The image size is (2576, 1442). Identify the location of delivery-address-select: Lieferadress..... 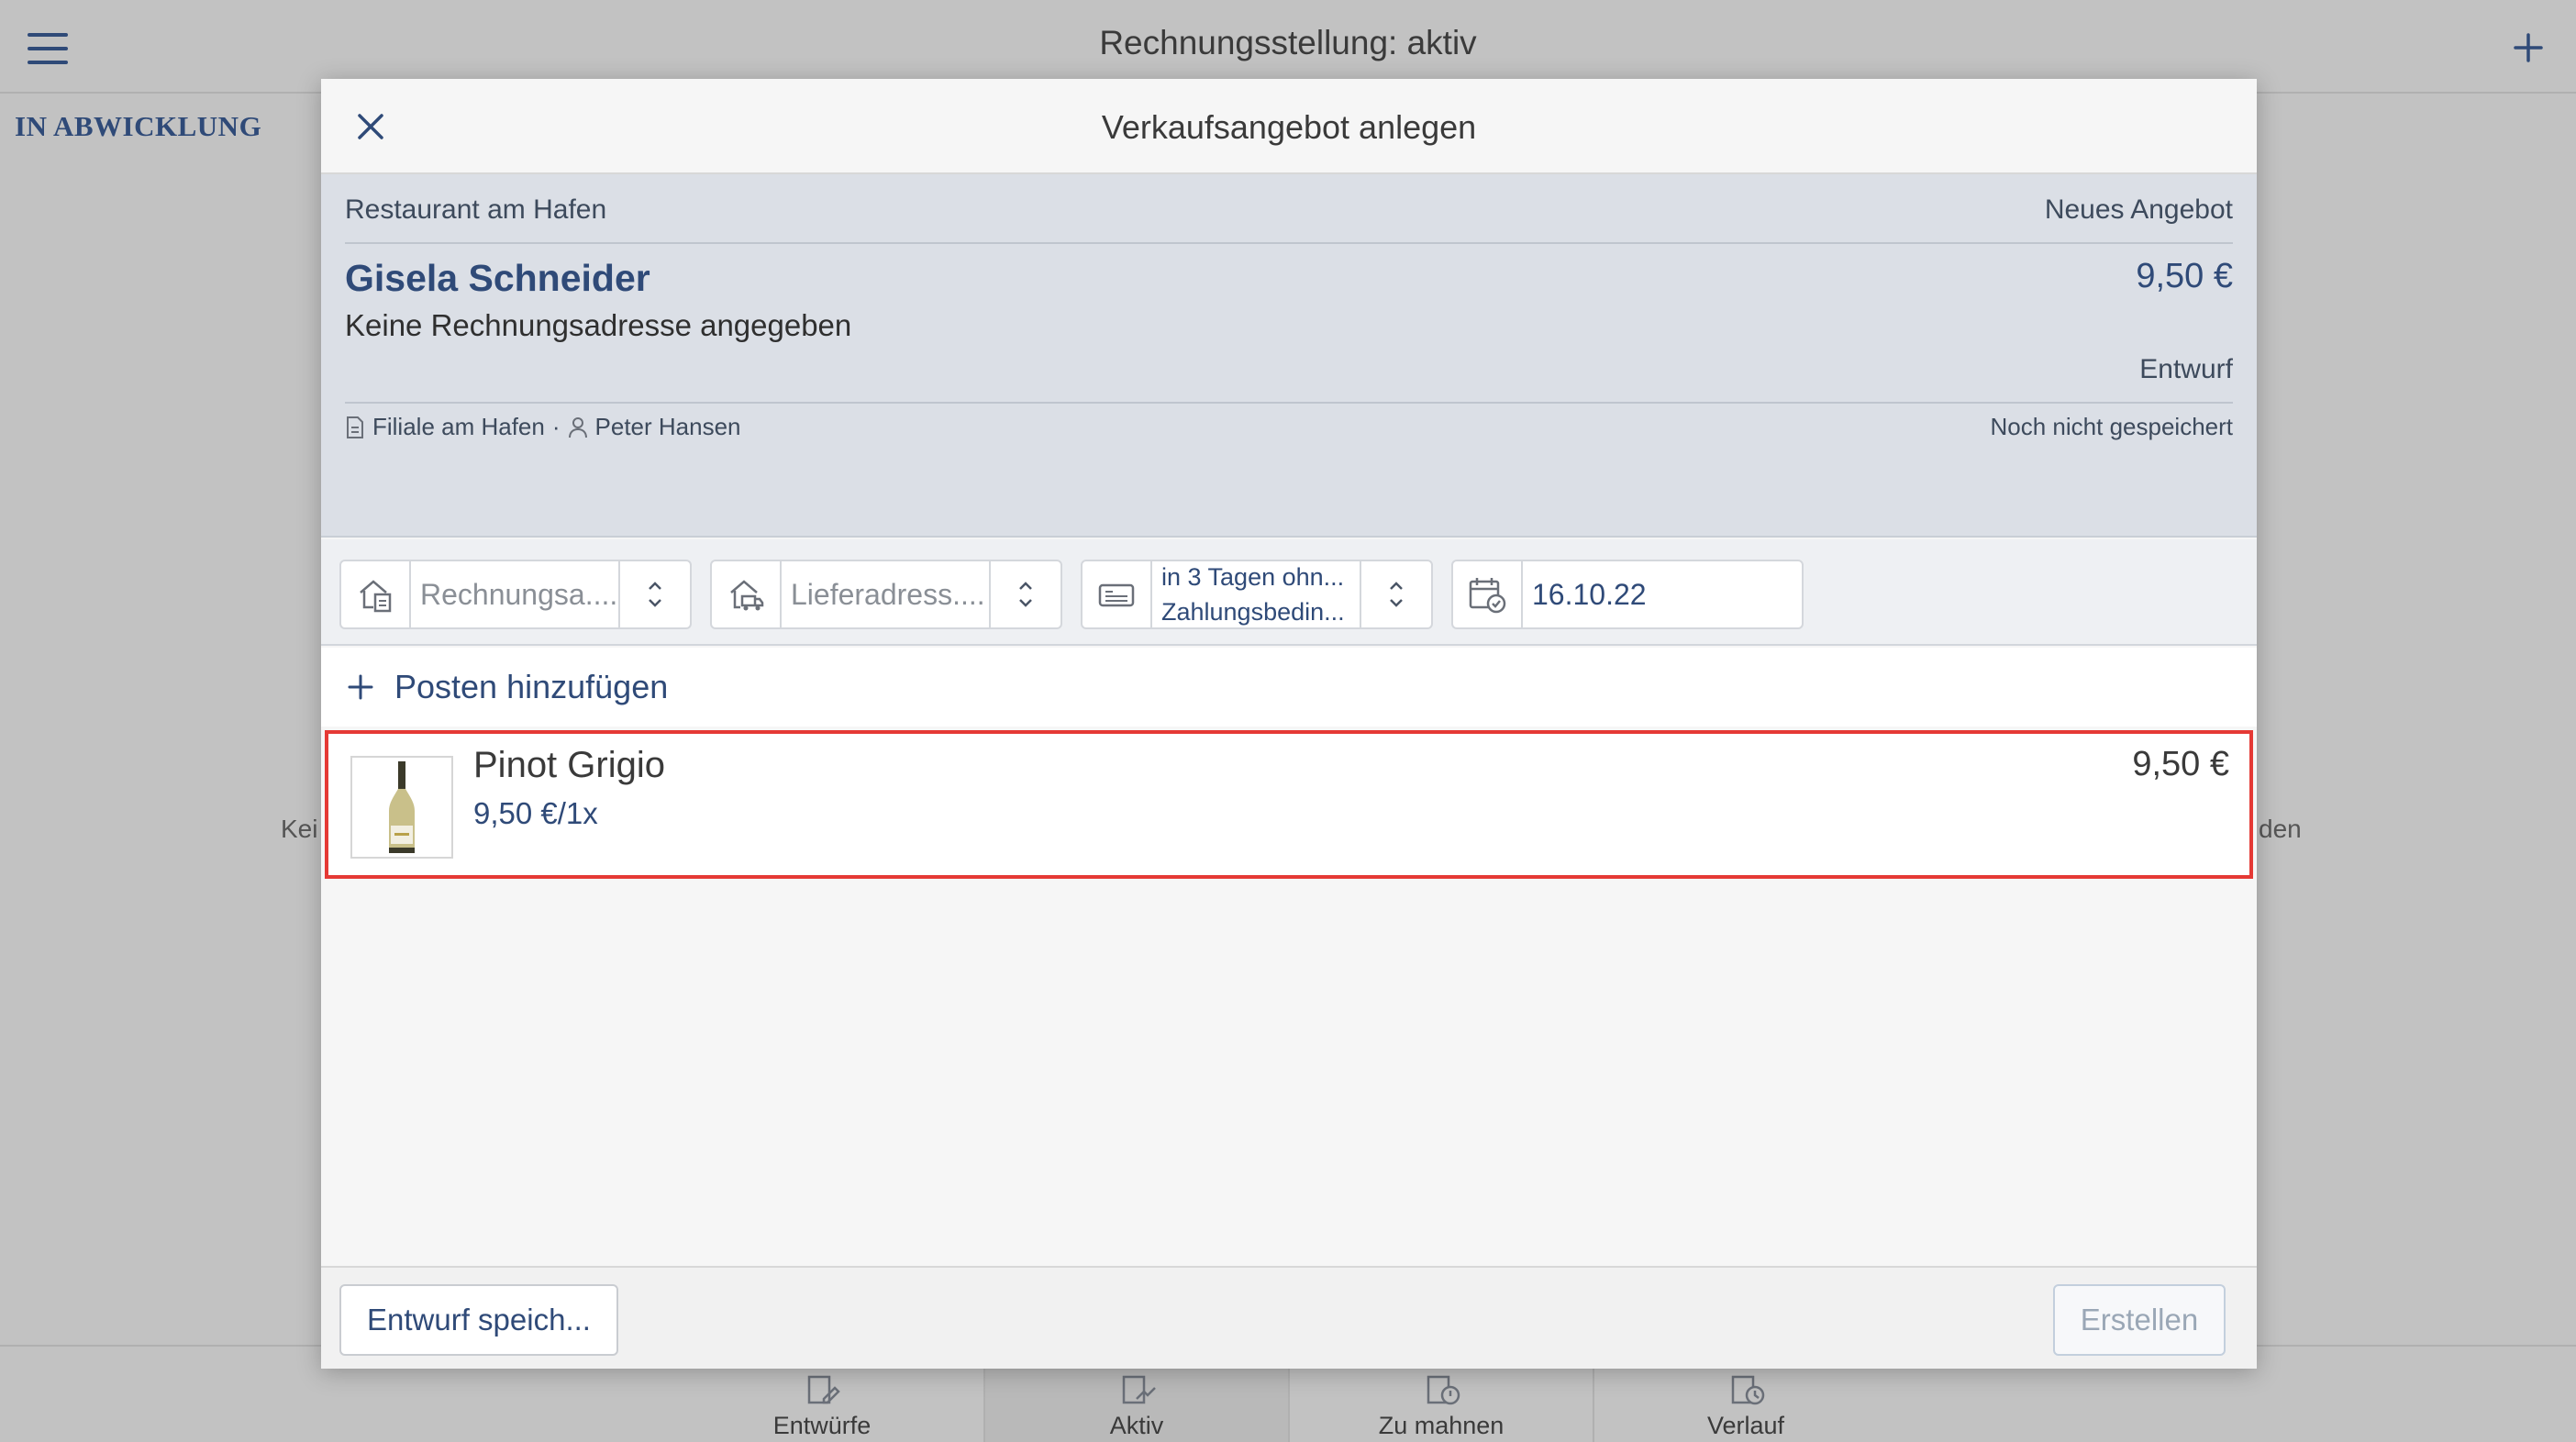
(886, 594).